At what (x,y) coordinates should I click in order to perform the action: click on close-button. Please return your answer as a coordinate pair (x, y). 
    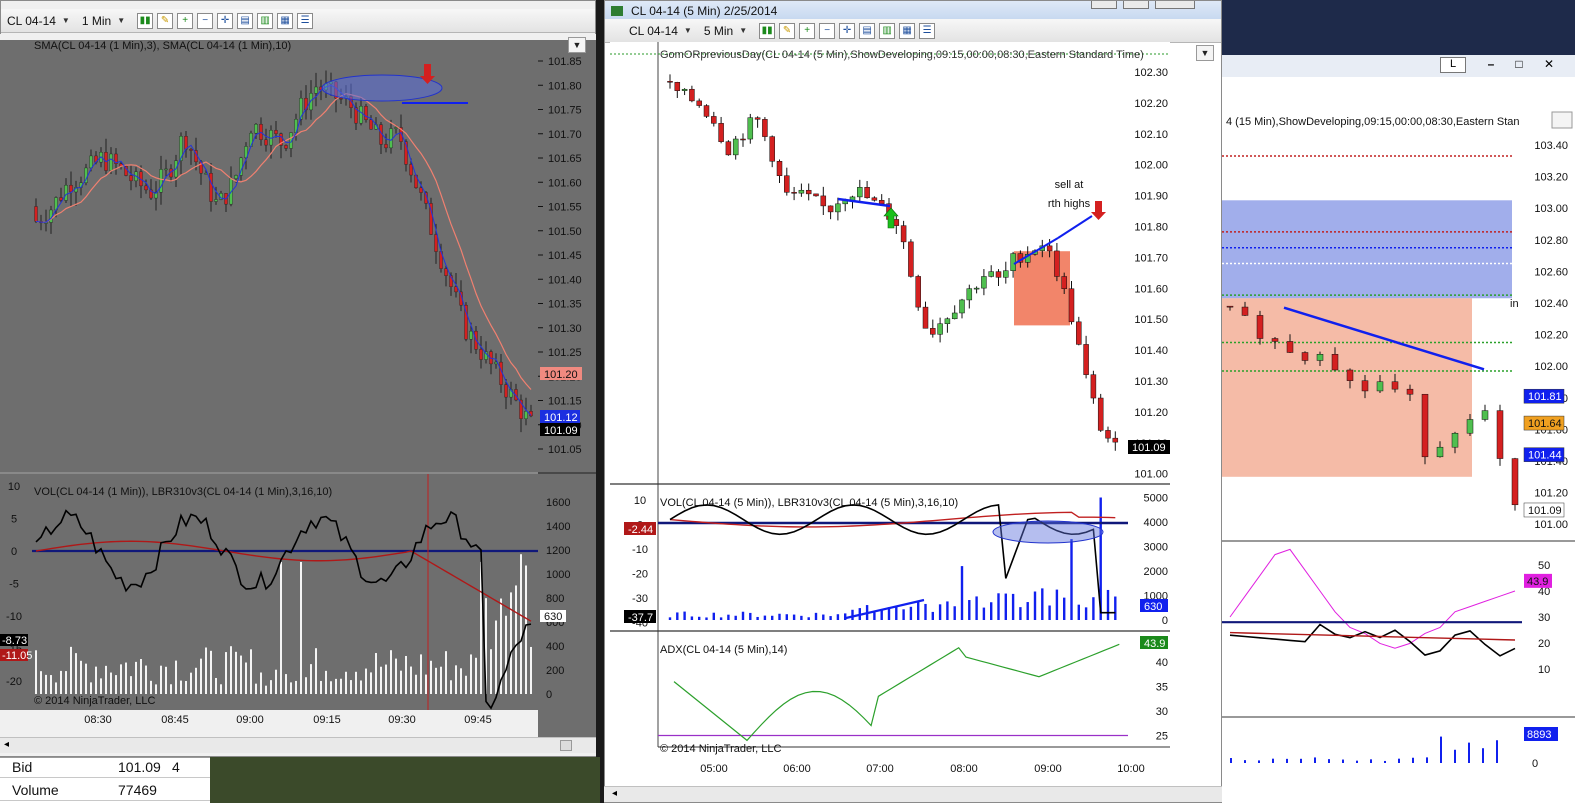
    Looking at the image, I should click on (1175, 5).